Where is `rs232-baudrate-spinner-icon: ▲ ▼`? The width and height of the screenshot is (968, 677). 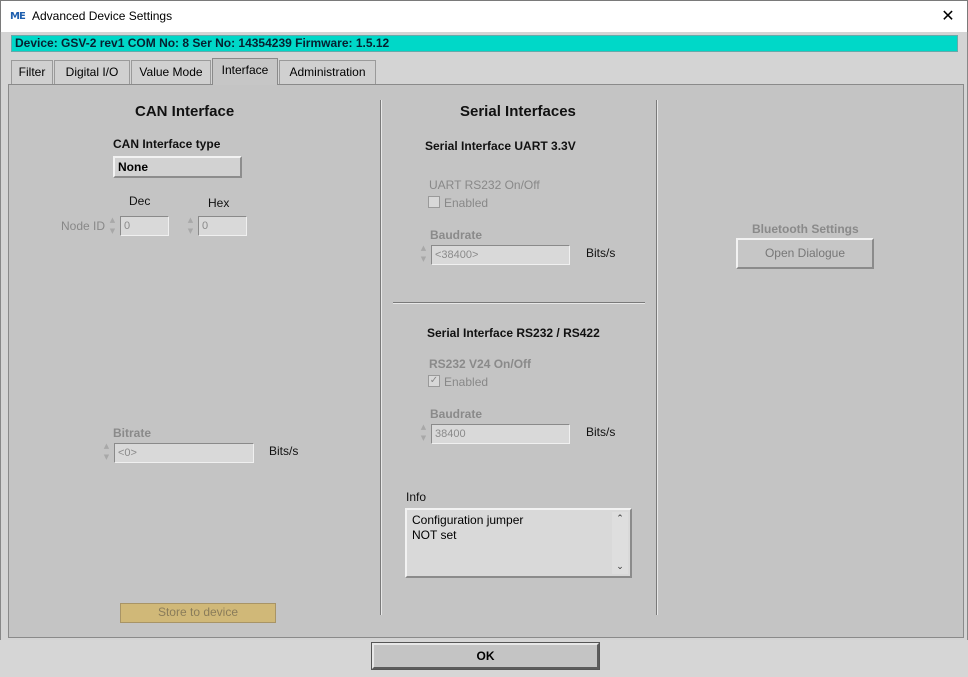
rs232-baudrate-spinner-icon: ▲ ▼ is located at coordinates (423, 433).